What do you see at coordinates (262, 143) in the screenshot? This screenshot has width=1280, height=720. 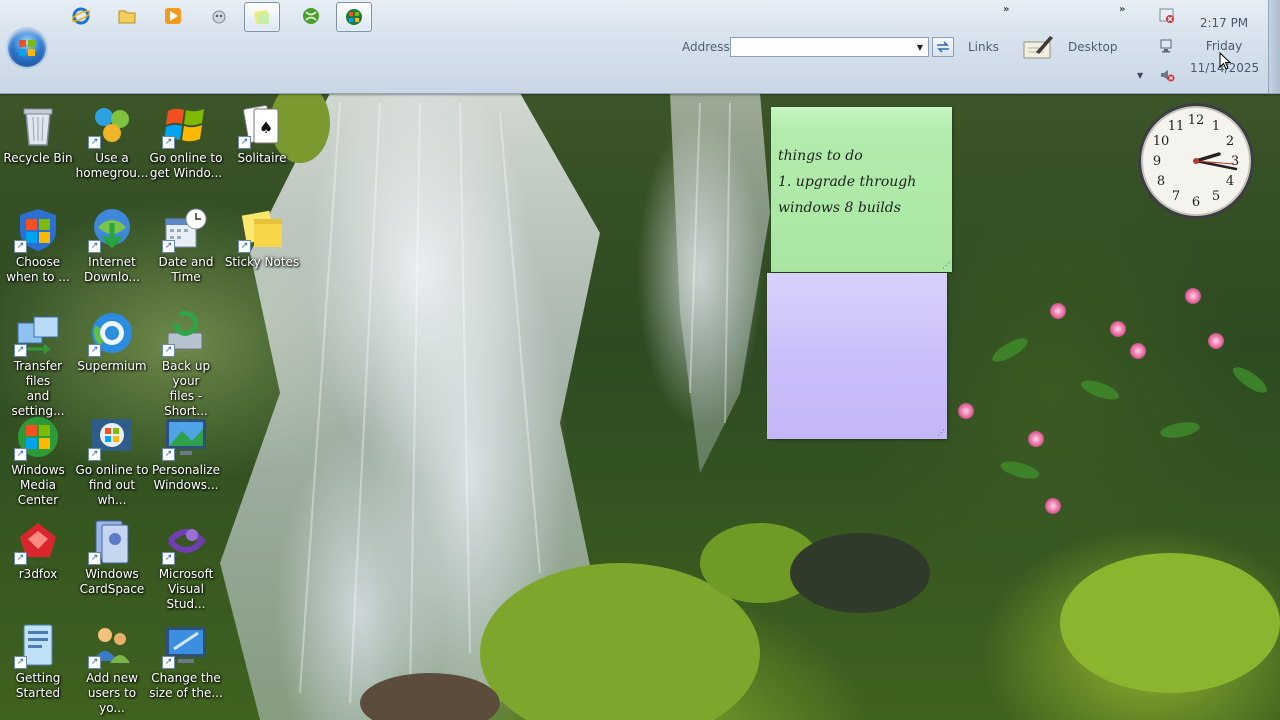 I see `desktop-icon-solitaire: ♠ ↗ Solitaire` at bounding box center [262, 143].